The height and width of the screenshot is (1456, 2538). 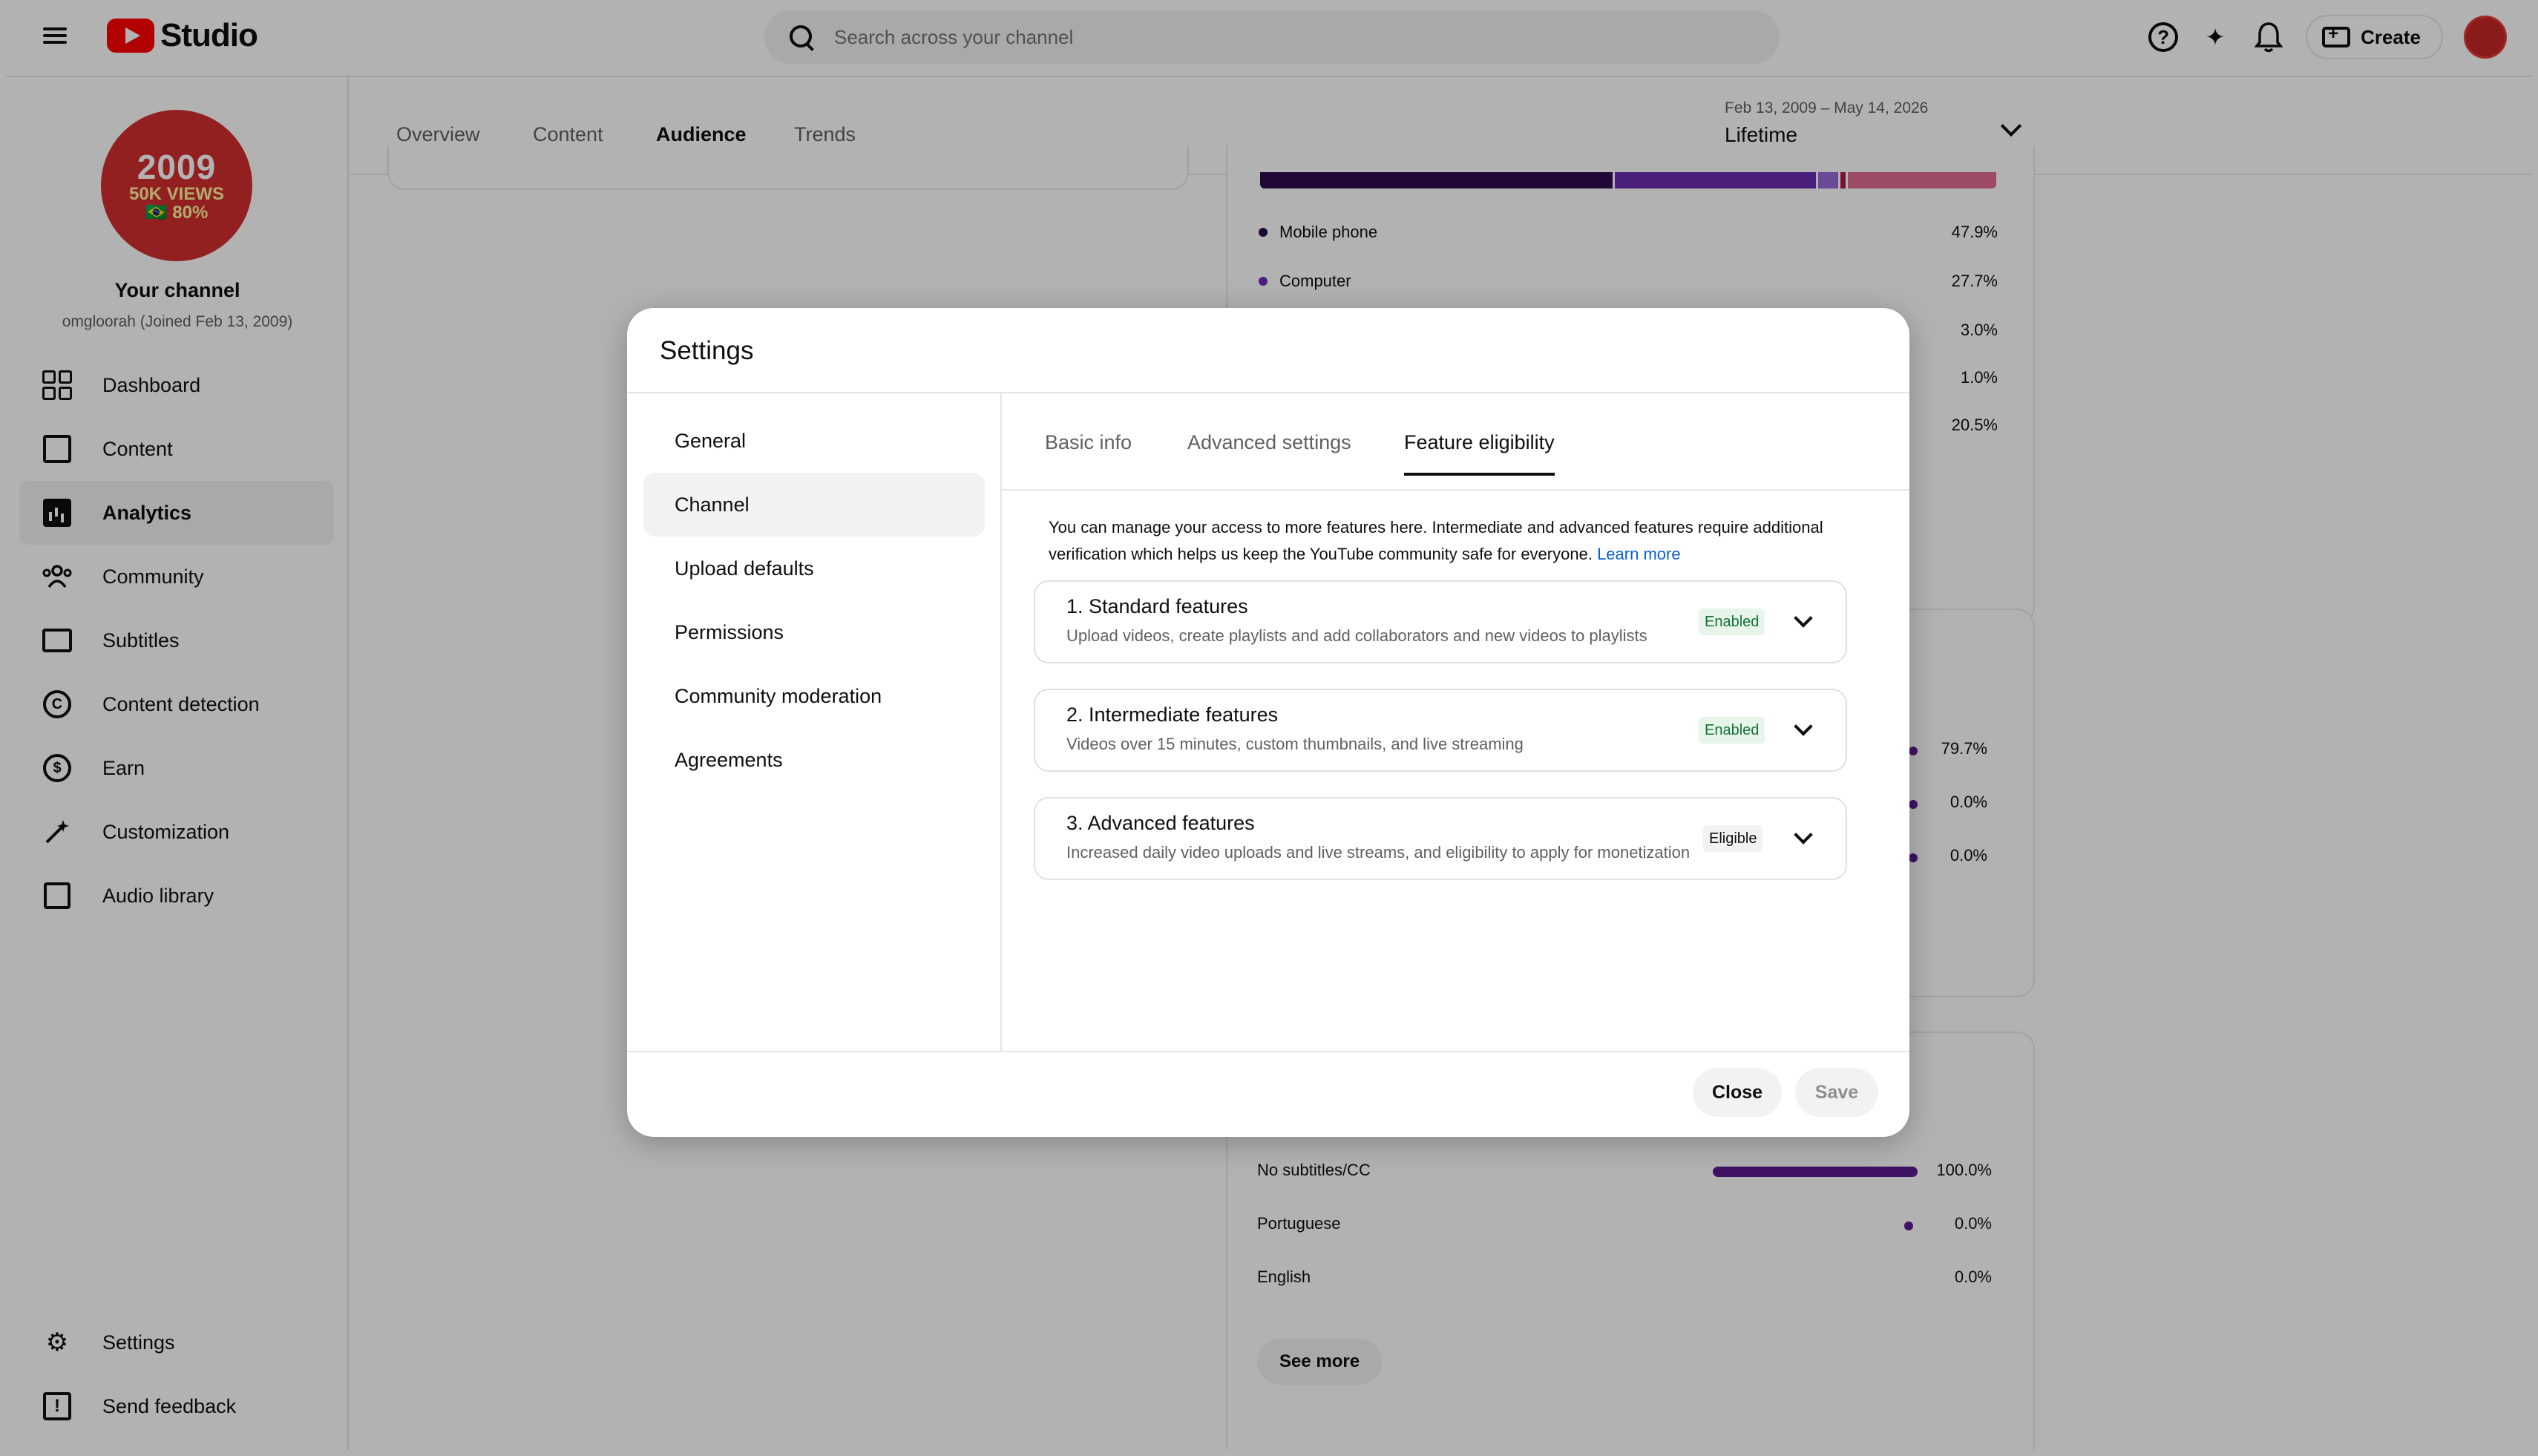 What do you see at coordinates (814, 505) in the screenshot?
I see `settings-nav-channel: Channel` at bounding box center [814, 505].